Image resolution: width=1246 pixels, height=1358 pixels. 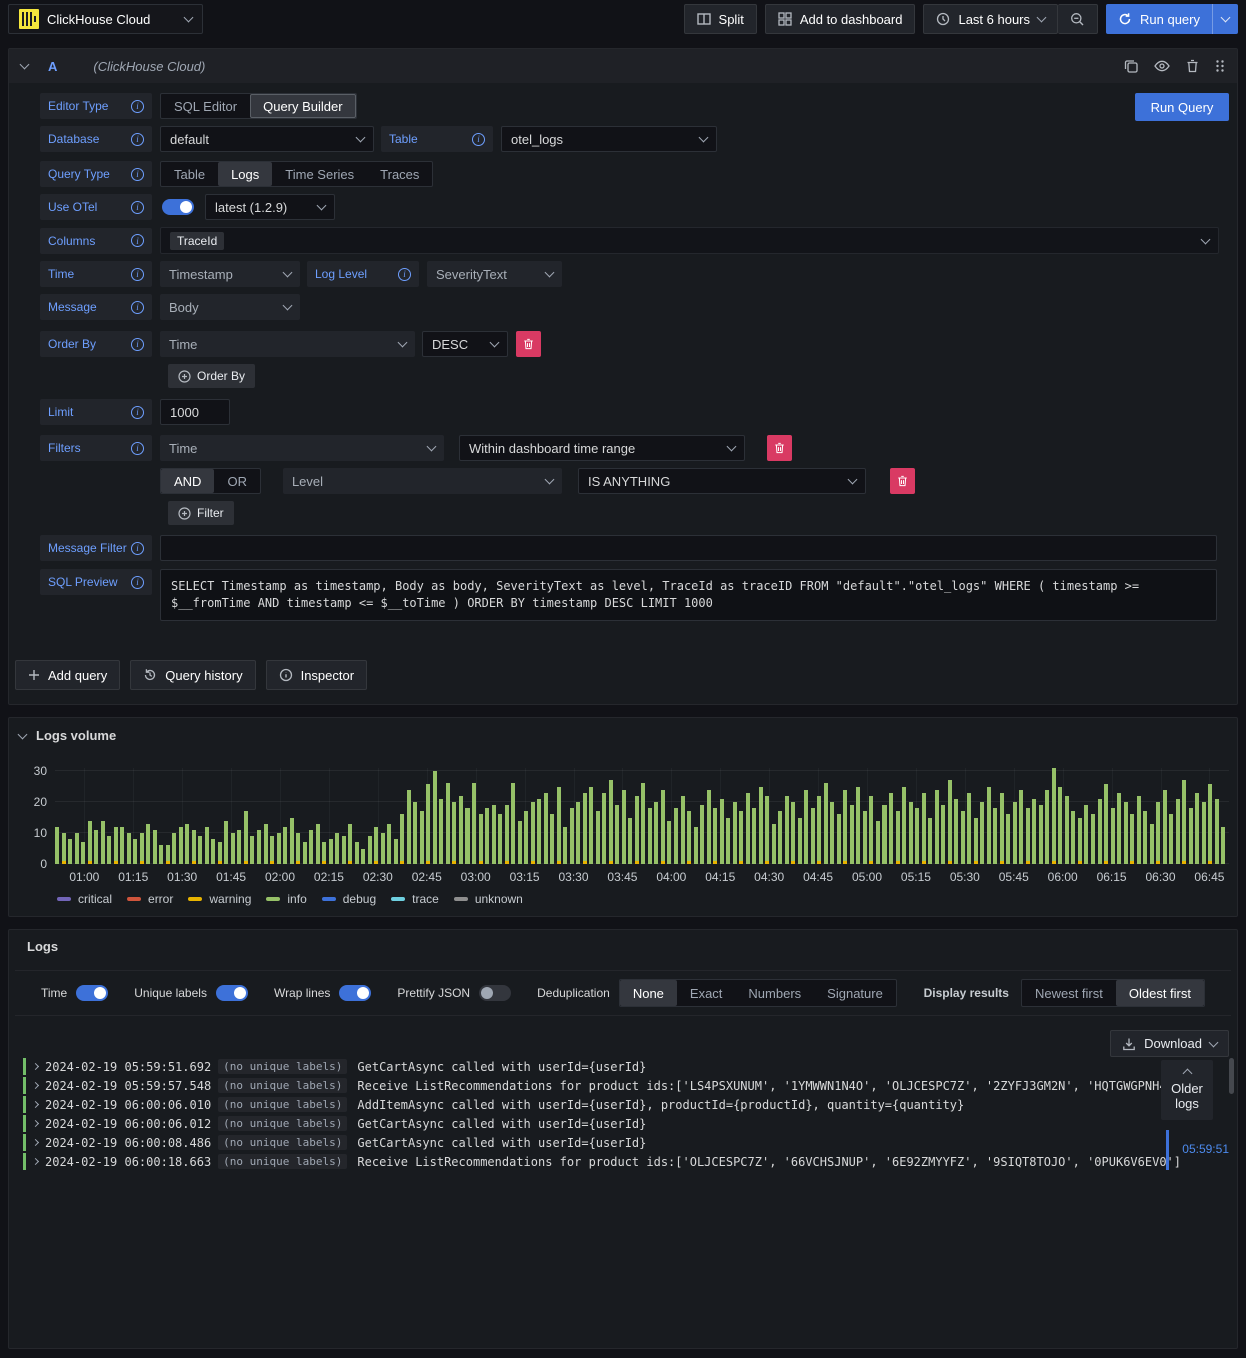 What do you see at coordinates (1231, 1076) in the screenshot?
I see `logs-scrollbar` at bounding box center [1231, 1076].